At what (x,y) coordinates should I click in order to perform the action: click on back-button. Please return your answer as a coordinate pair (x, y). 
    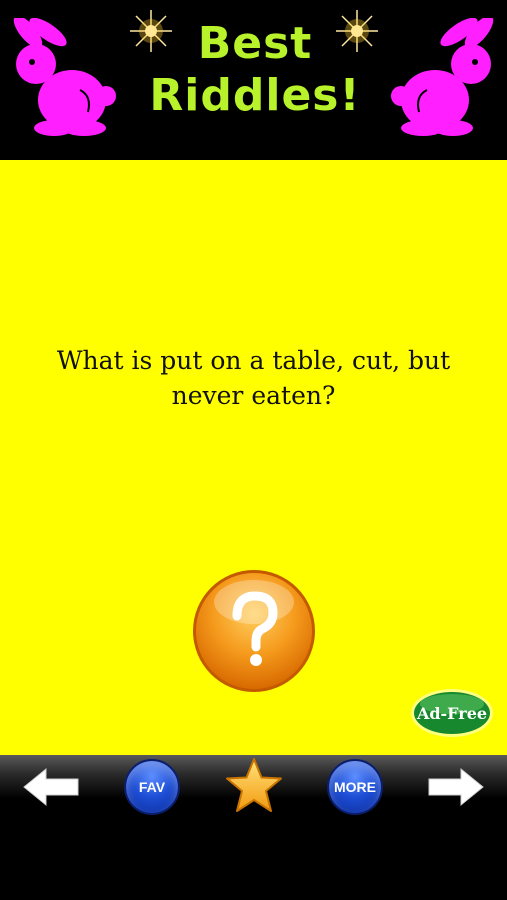
    Looking at the image, I should click on (51, 787).